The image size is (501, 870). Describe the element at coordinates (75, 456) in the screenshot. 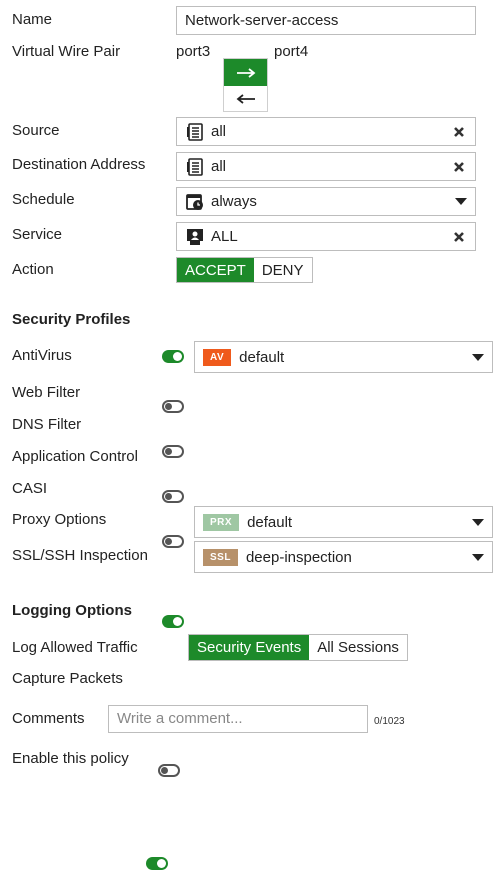

I see `application-control-label: Application Control` at that location.